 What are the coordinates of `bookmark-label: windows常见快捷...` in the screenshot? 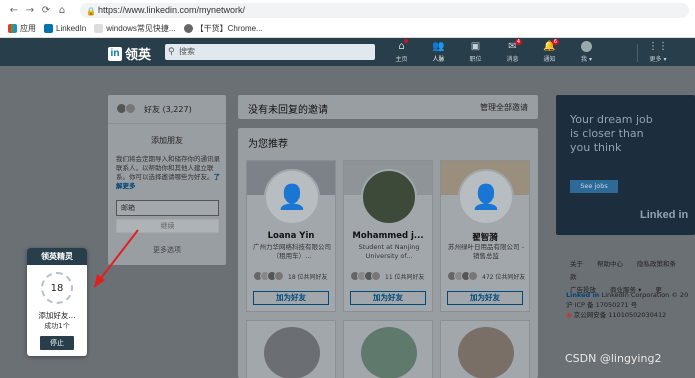 It's located at (141, 28).